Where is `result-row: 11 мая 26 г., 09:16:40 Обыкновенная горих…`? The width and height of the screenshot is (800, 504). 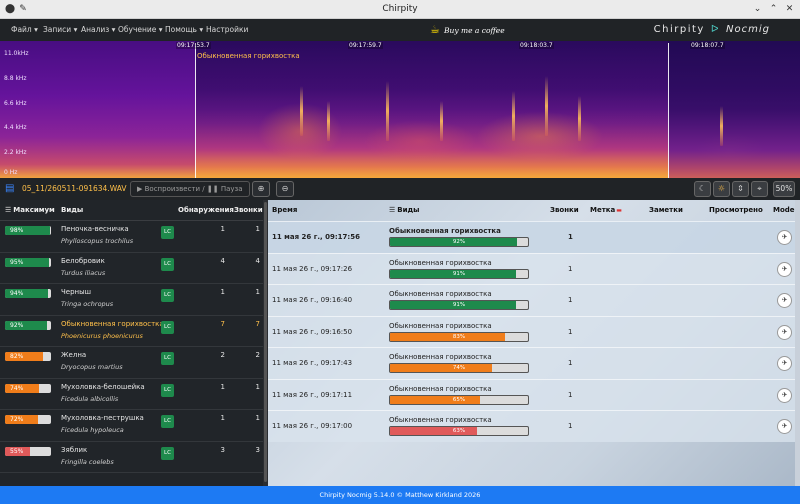
result-row: 11 мая 26 г., 09:16:40 Обыкновенная горих… is located at coordinates (531, 300).